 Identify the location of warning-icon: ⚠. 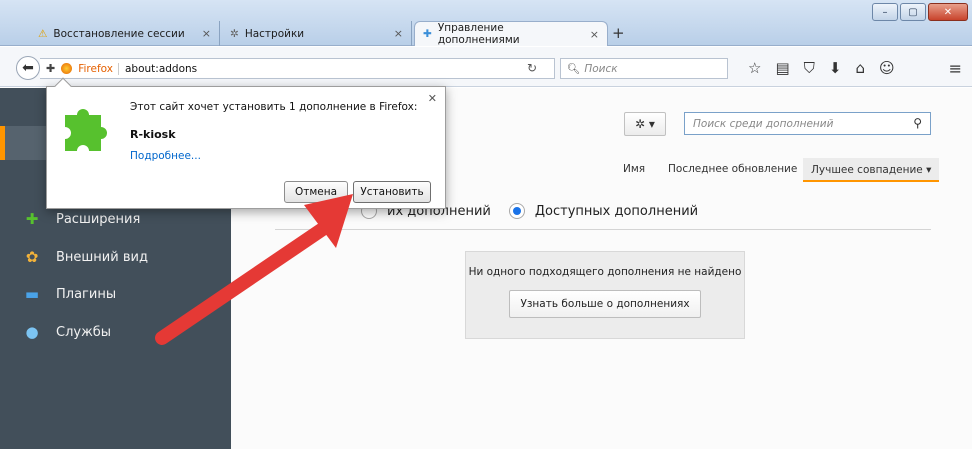
(43, 33).